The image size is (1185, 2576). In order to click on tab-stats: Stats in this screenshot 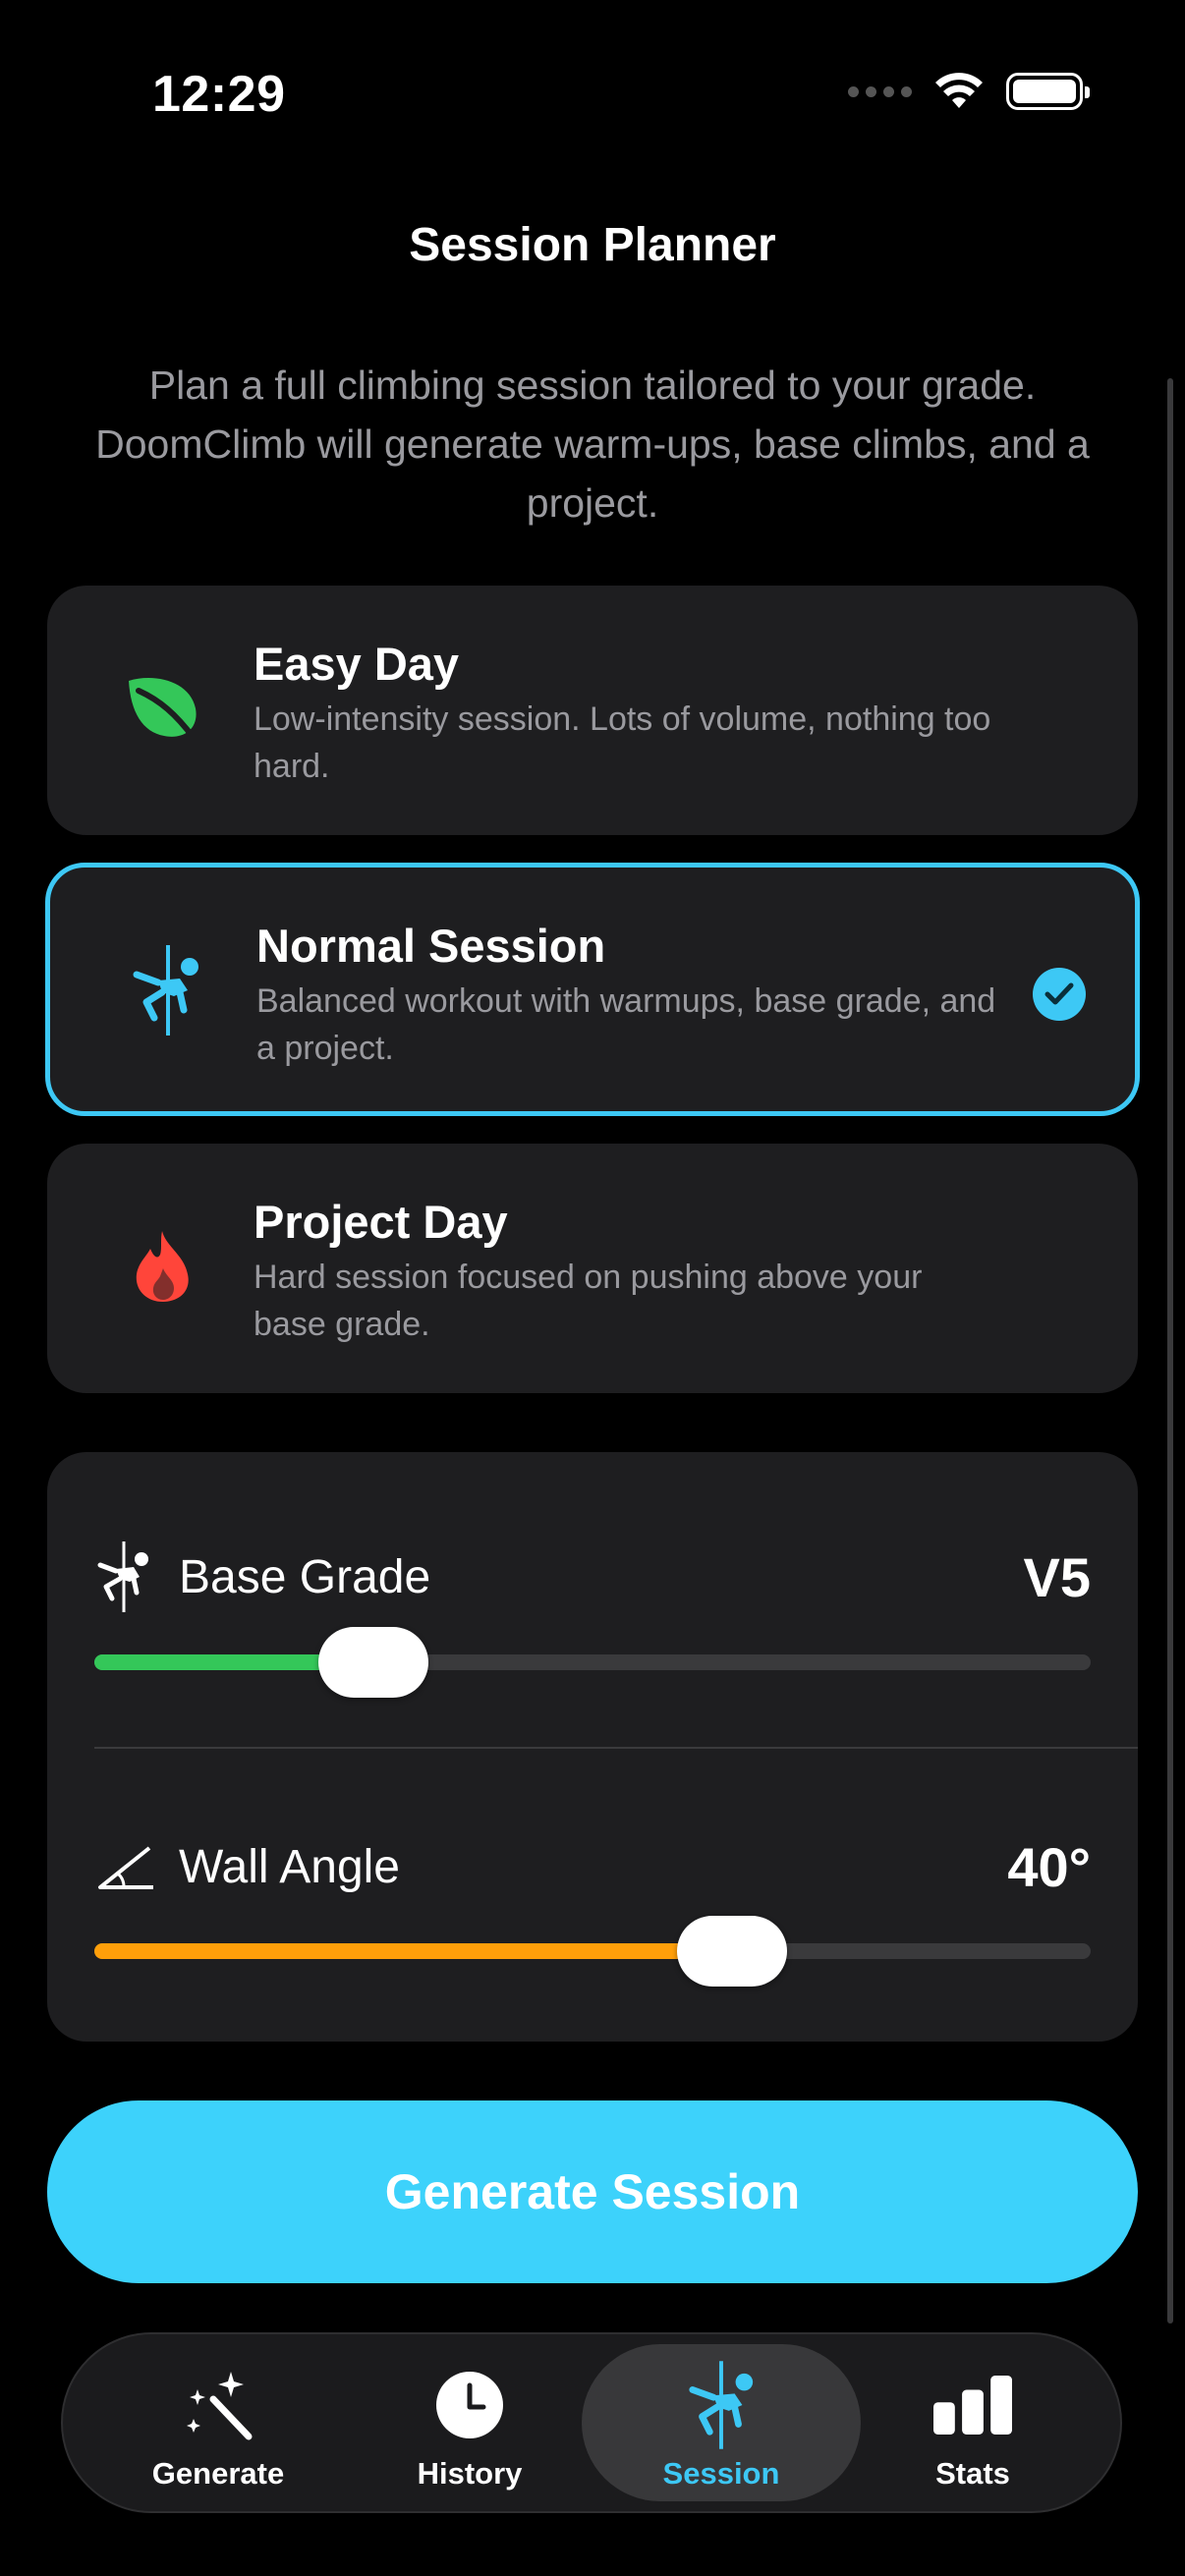, I will do `click(973, 2422)`.